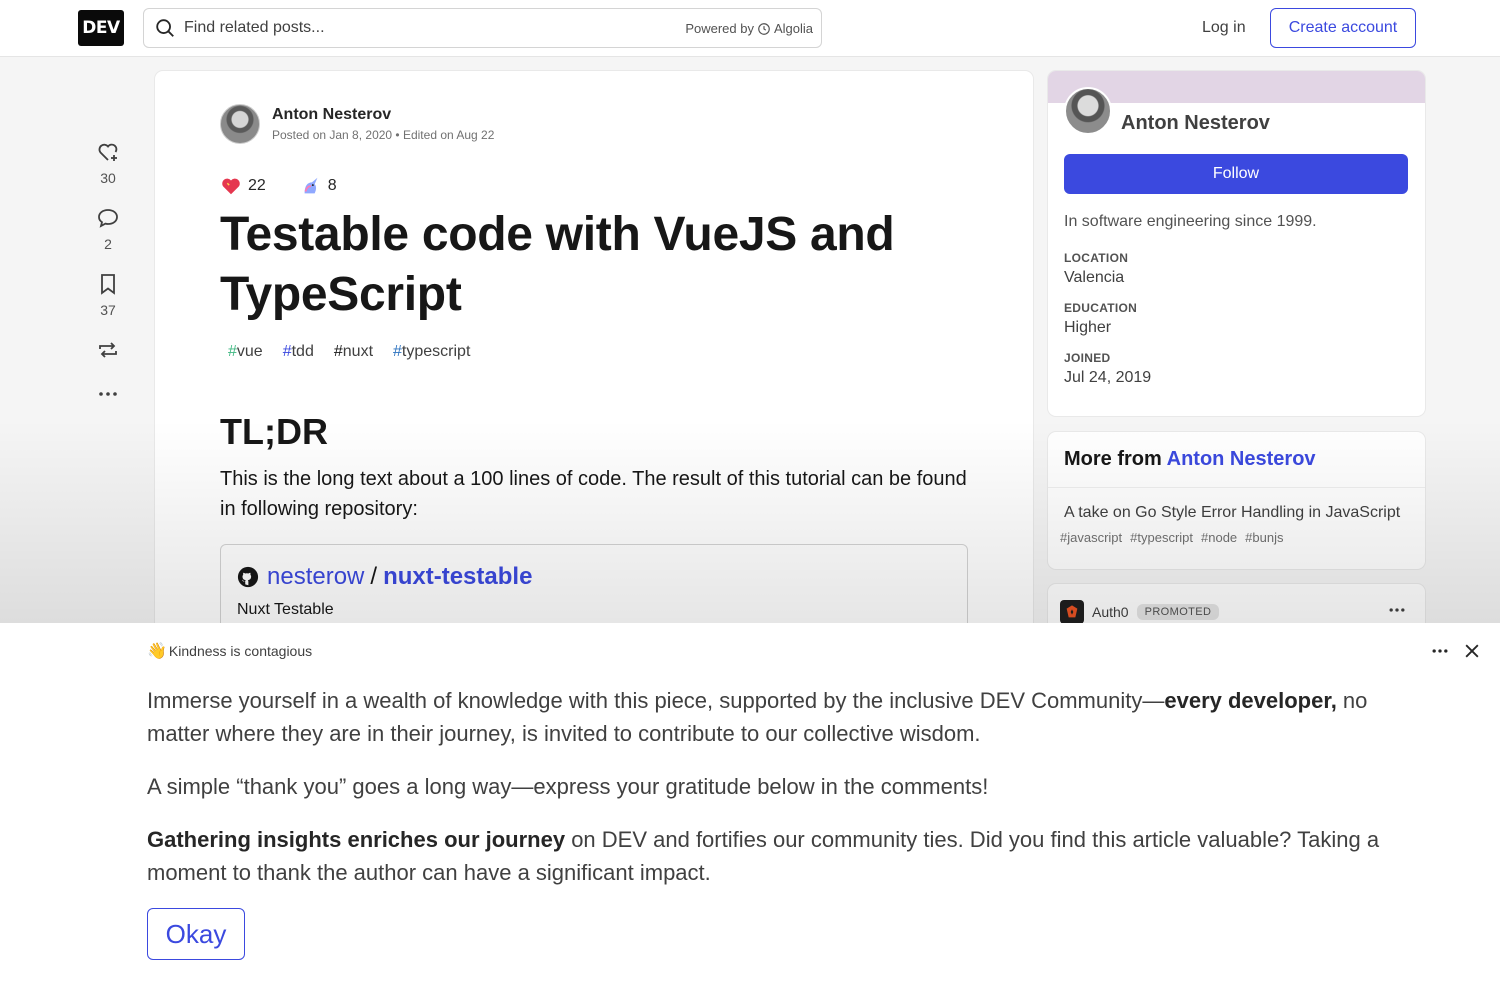 This screenshot has width=1500, height=1000. What do you see at coordinates (108, 244) in the screenshot?
I see `comment-count: 2` at bounding box center [108, 244].